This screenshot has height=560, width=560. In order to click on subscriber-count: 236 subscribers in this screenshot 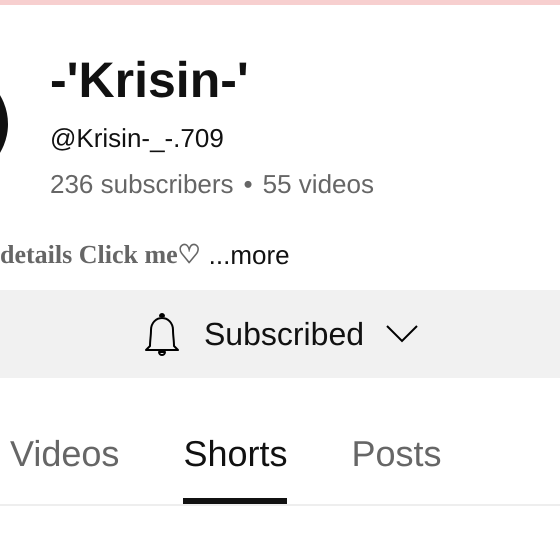, I will do `click(142, 184)`.